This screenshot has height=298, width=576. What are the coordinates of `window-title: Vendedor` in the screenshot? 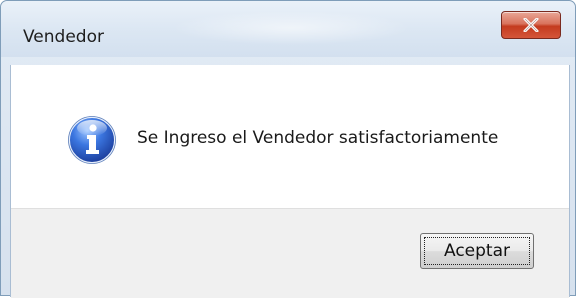 It's located at (63, 37).